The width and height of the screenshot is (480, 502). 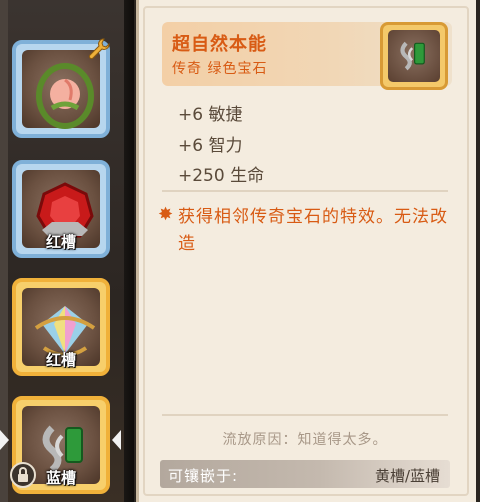 I want to click on gem-effect-text: 获得相邻传奇宝石的特效。无法改造, so click(x=313, y=230).